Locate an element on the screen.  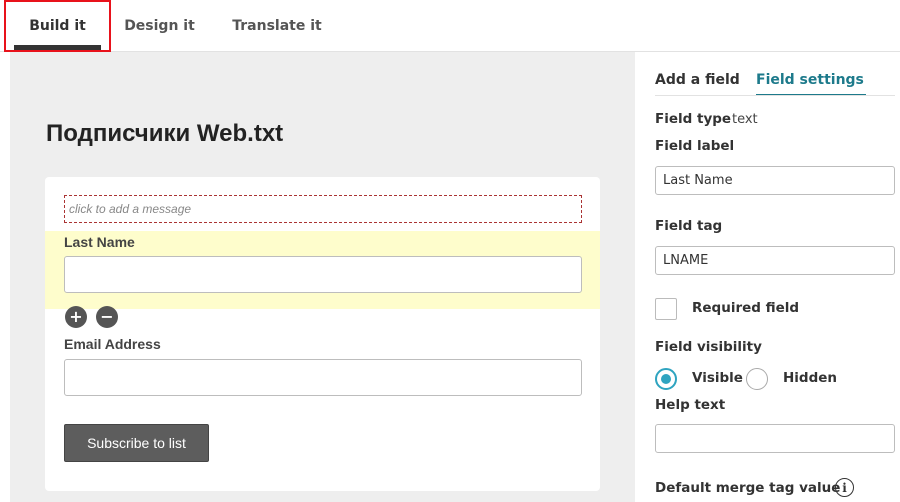
active-tab-underline is located at coordinates (57, 47).